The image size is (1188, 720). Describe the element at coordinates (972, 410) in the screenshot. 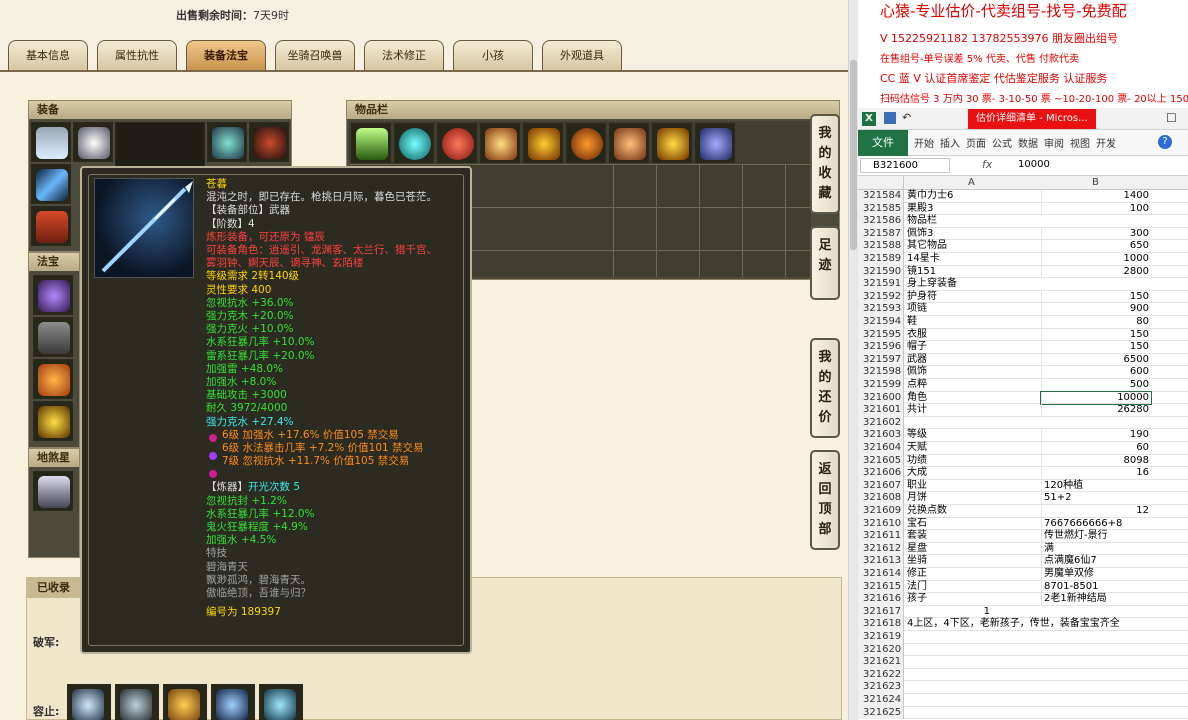

I see `cell-a: 共计` at that location.